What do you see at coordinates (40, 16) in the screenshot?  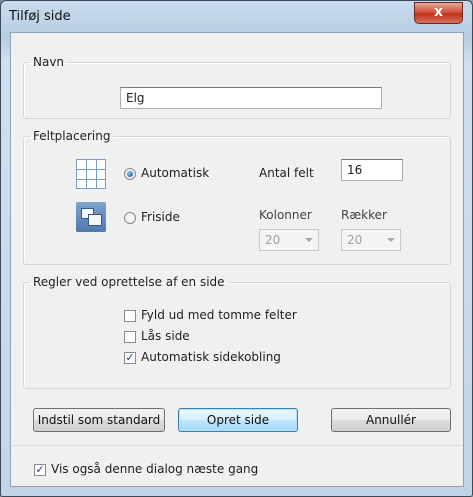 I see `dialog-title: Tilføj side` at bounding box center [40, 16].